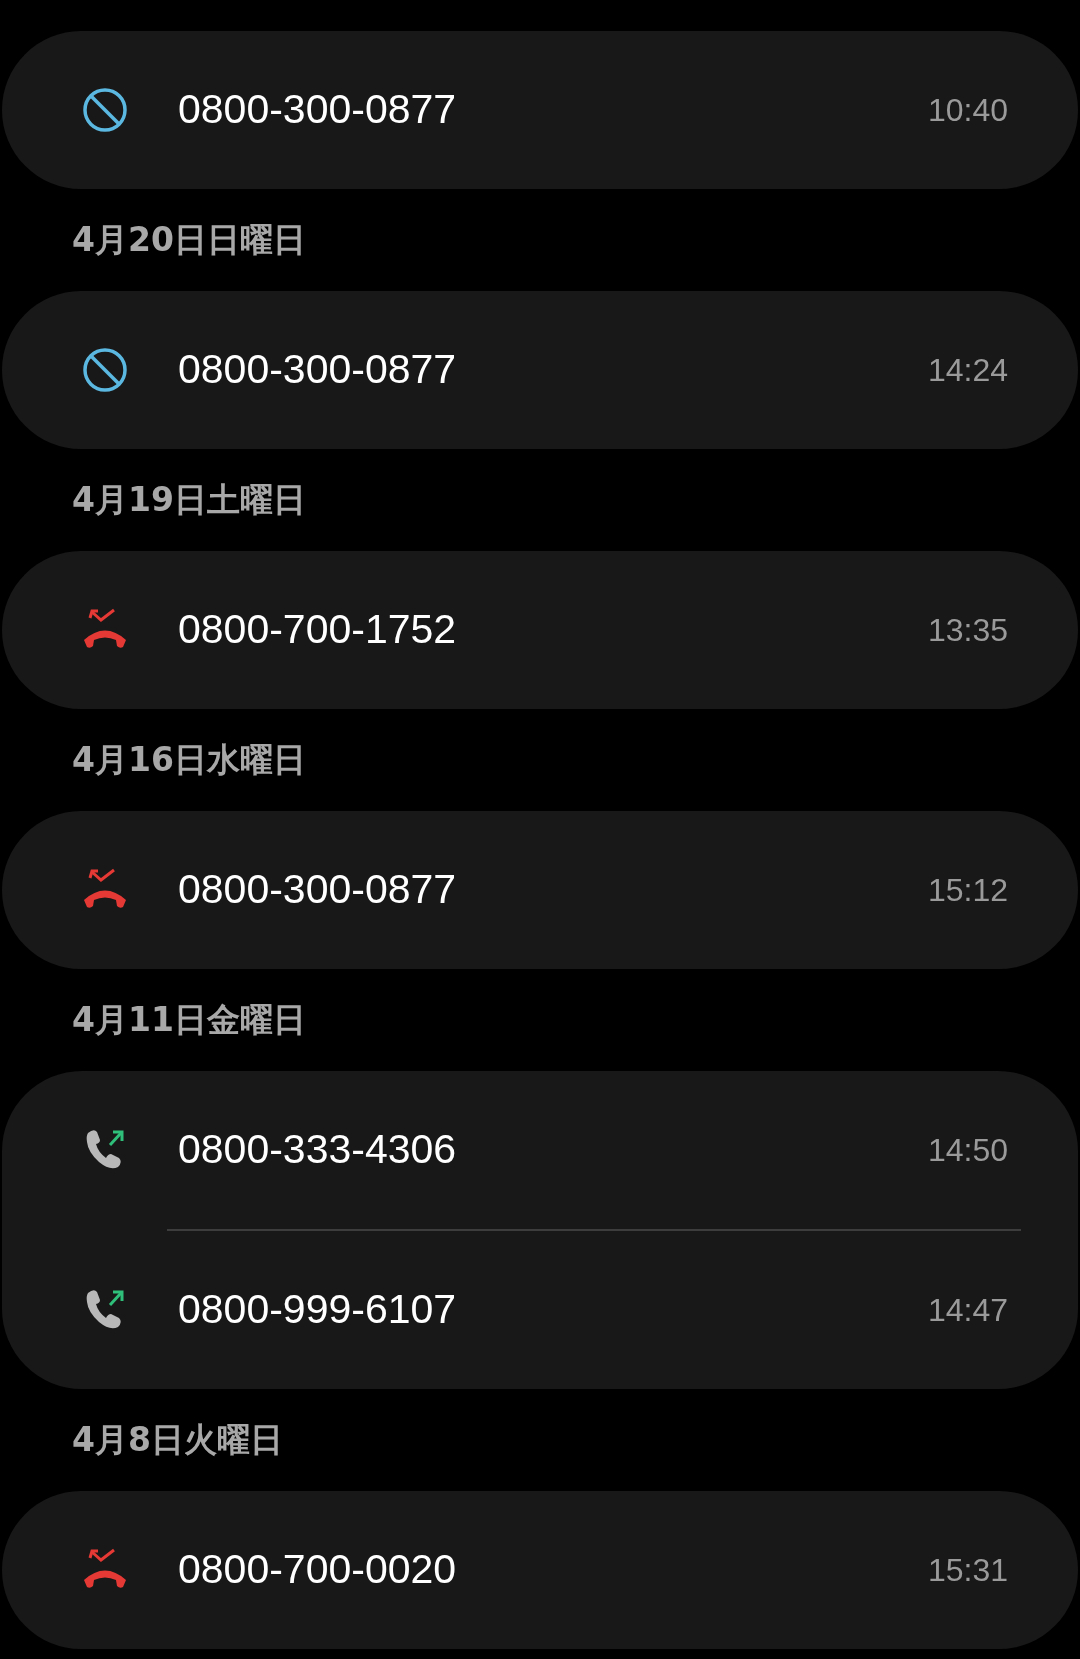 Image resolution: width=1080 pixels, height=1659 pixels. Describe the element at coordinates (967, 630) in the screenshot. I see `call-time: 13:35` at that location.